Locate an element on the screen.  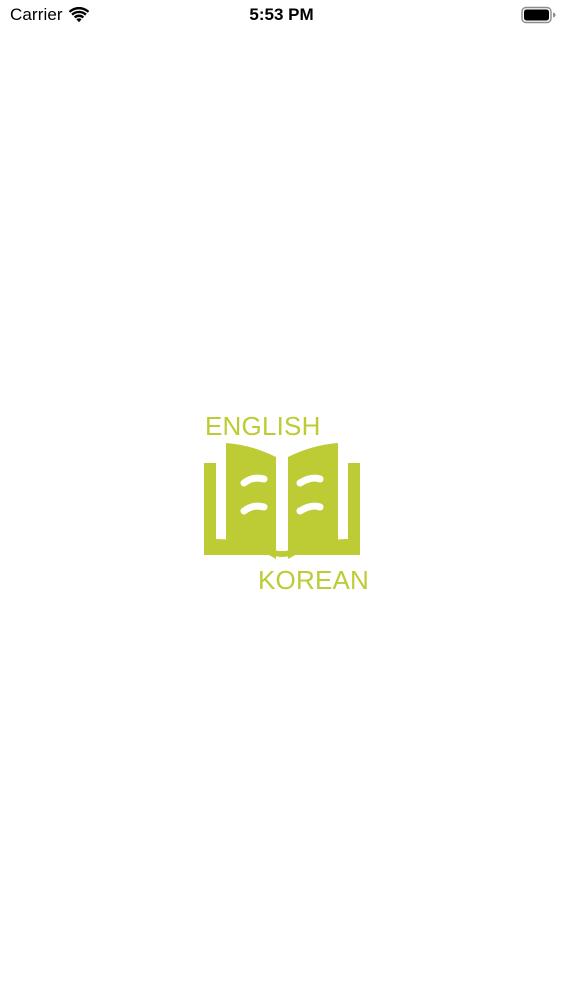
splash-logo: ENGLISH KOREAN is located at coordinates (284, 500).